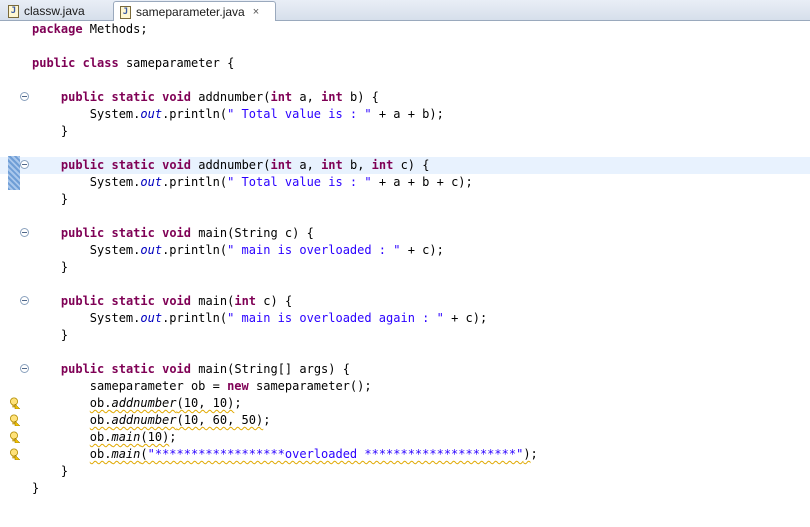  What do you see at coordinates (126, 437) in the screenshot?
I see `method-call: main` at bounding box center [126, 437].